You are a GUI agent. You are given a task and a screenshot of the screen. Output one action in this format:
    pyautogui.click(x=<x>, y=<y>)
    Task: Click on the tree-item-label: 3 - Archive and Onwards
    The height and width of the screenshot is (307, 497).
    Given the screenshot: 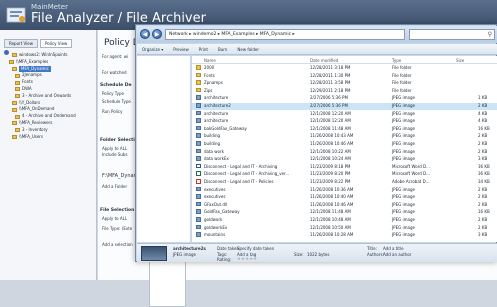 What is the action you would take?
    pyautogui.click(x=47, y=95)
    